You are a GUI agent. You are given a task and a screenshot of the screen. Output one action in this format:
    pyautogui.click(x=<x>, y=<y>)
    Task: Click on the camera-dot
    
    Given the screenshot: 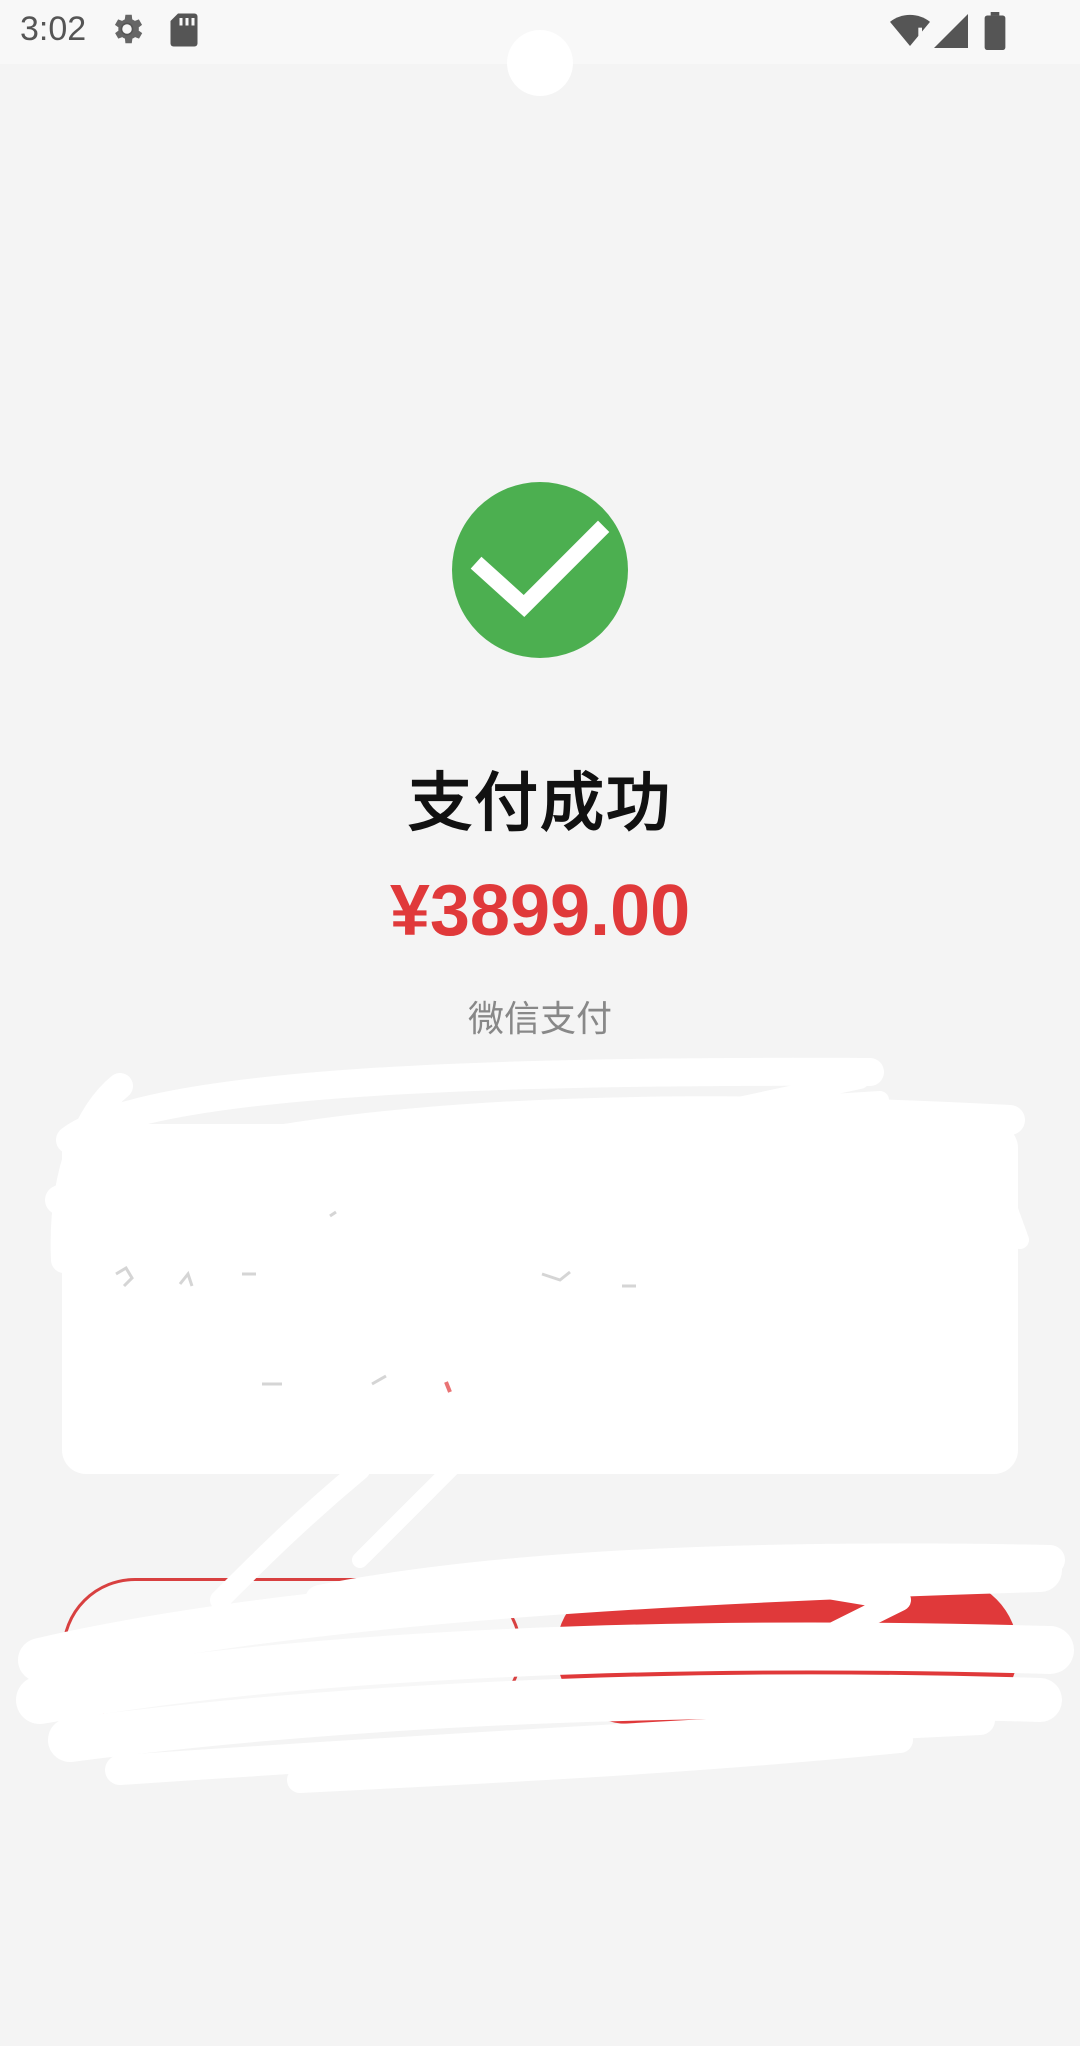 What is the action you would take?
    pyautogui.click(x=540, y=63)
    